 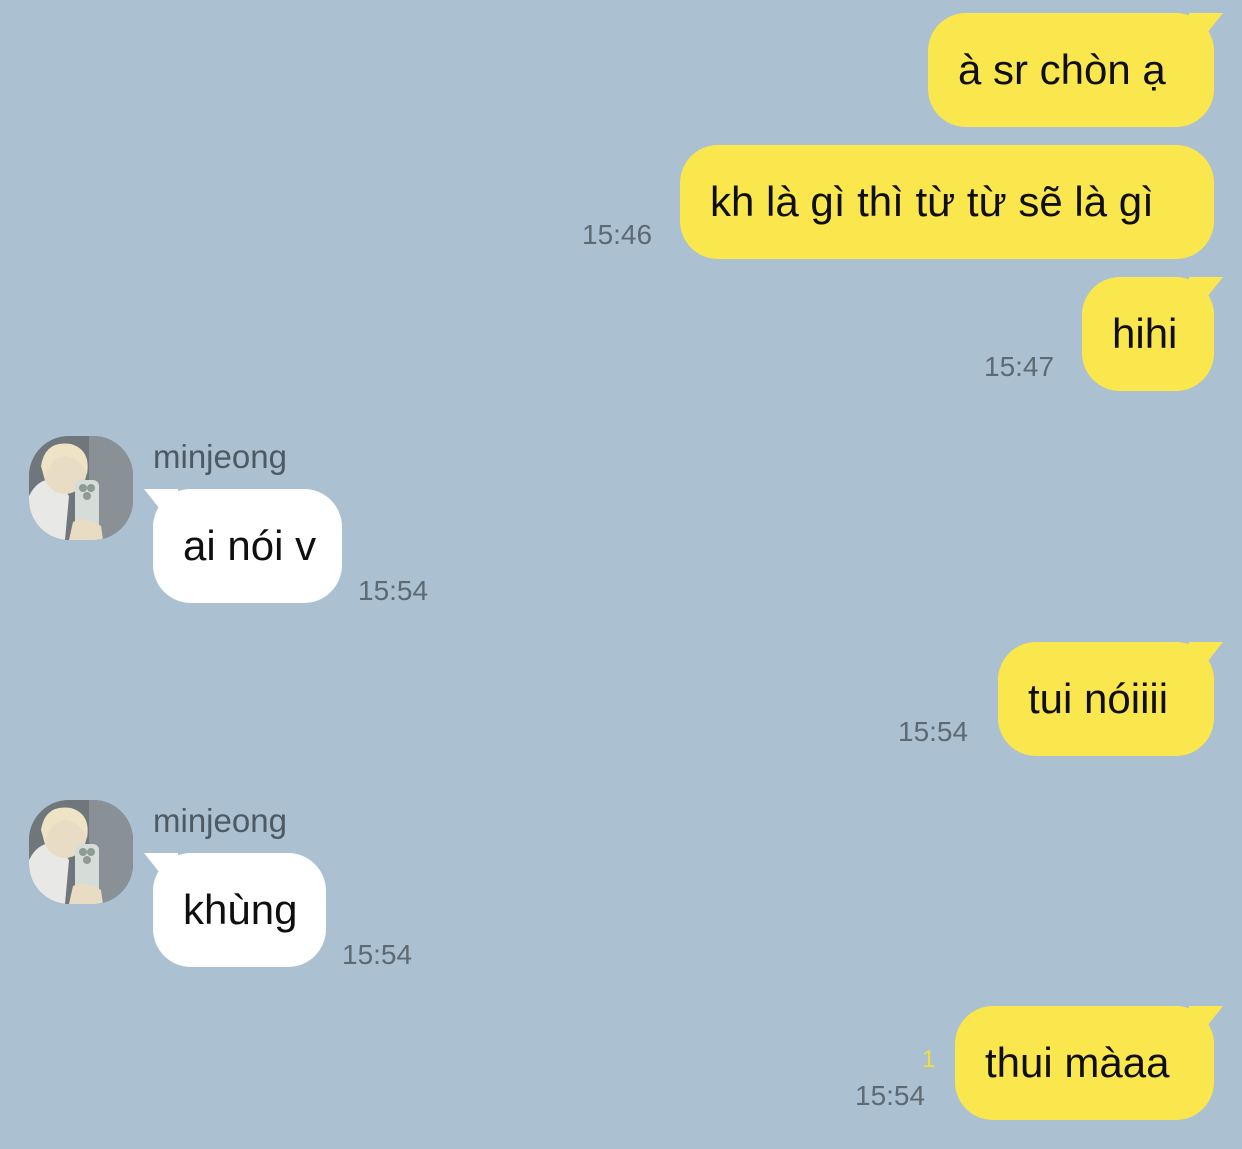 I want to click on incoming-message-bubble: ai nói v, so click(x=247, y=546).